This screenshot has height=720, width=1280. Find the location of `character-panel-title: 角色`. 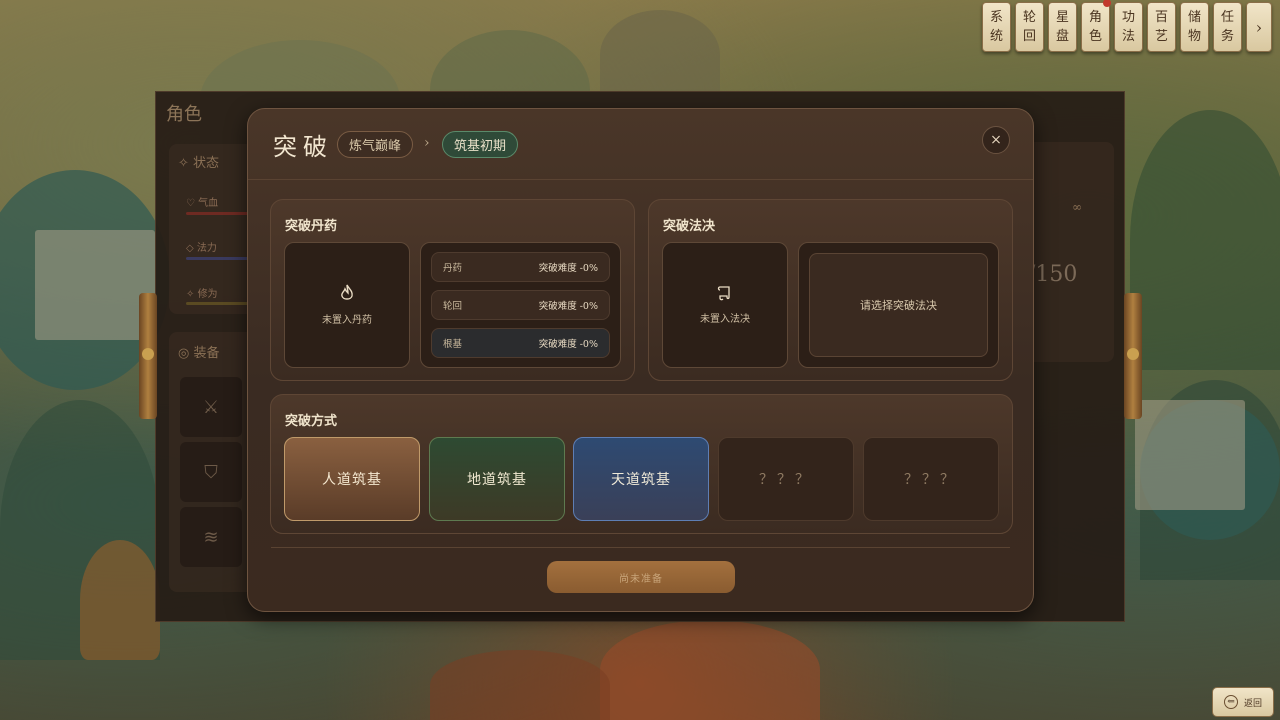

character-panel-title: 角色 is located at coordinates (184, 114).